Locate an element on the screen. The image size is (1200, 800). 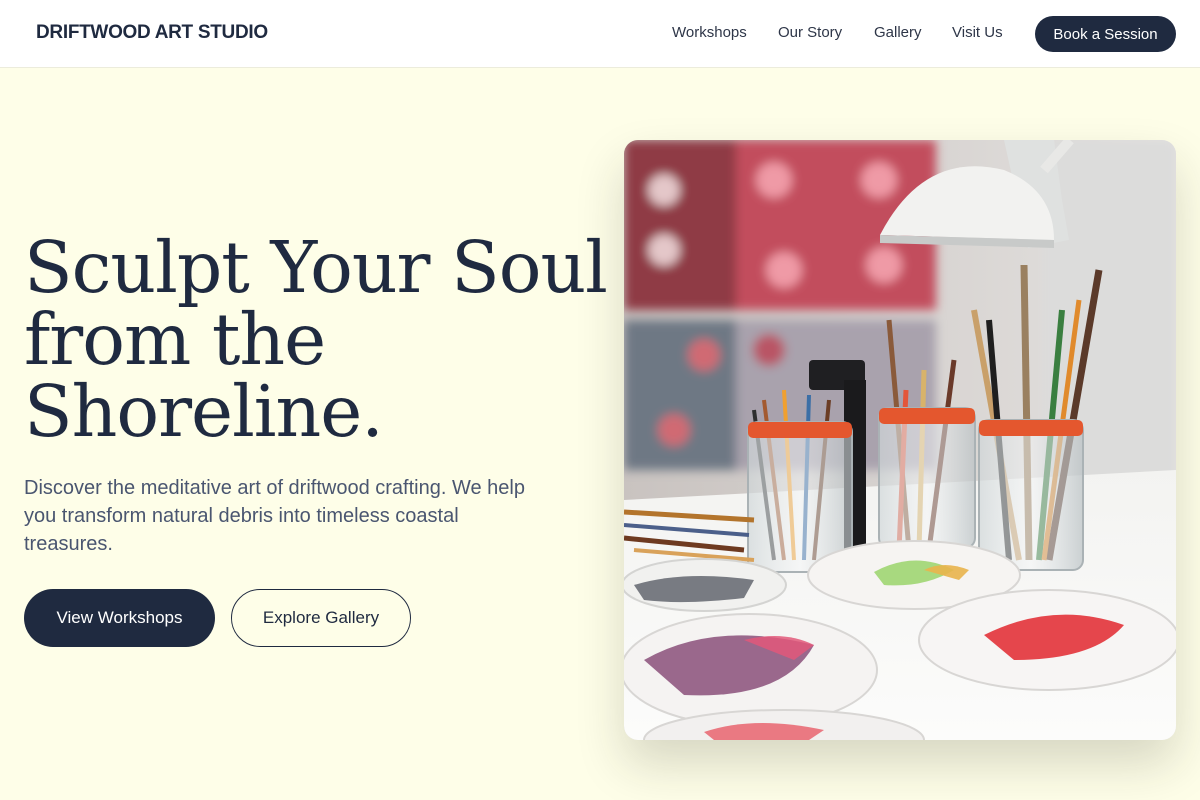
brand-logo: DRIFTWOOD ART STUDIO is located at coordinates (152, 33).